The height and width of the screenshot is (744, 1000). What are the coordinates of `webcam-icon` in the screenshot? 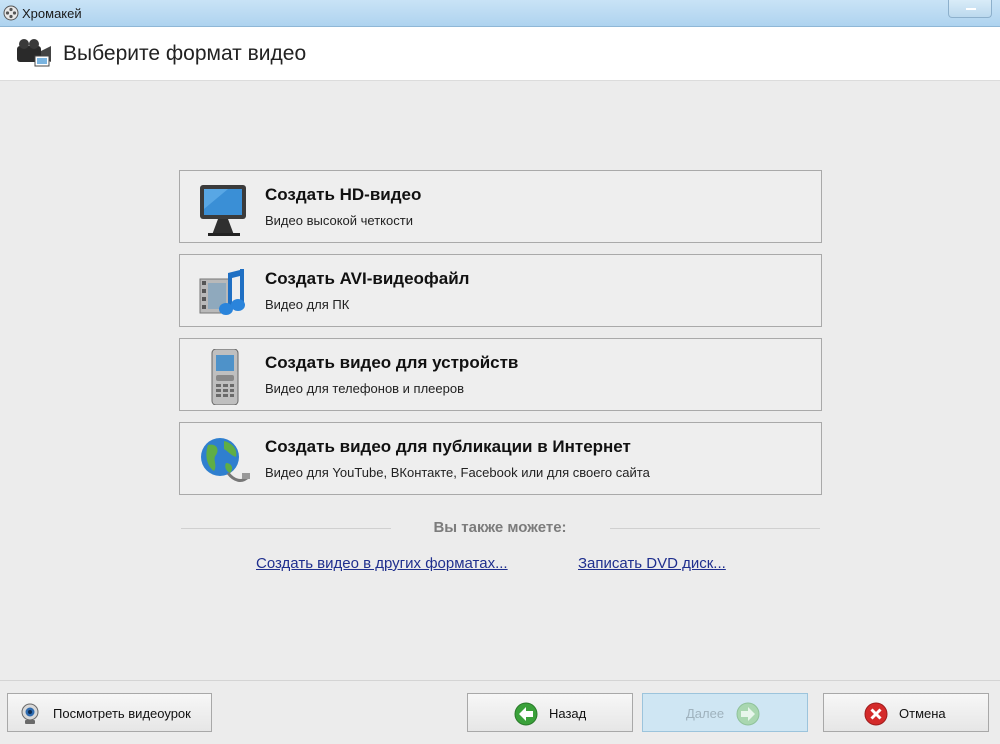 It's located at (30, 715).